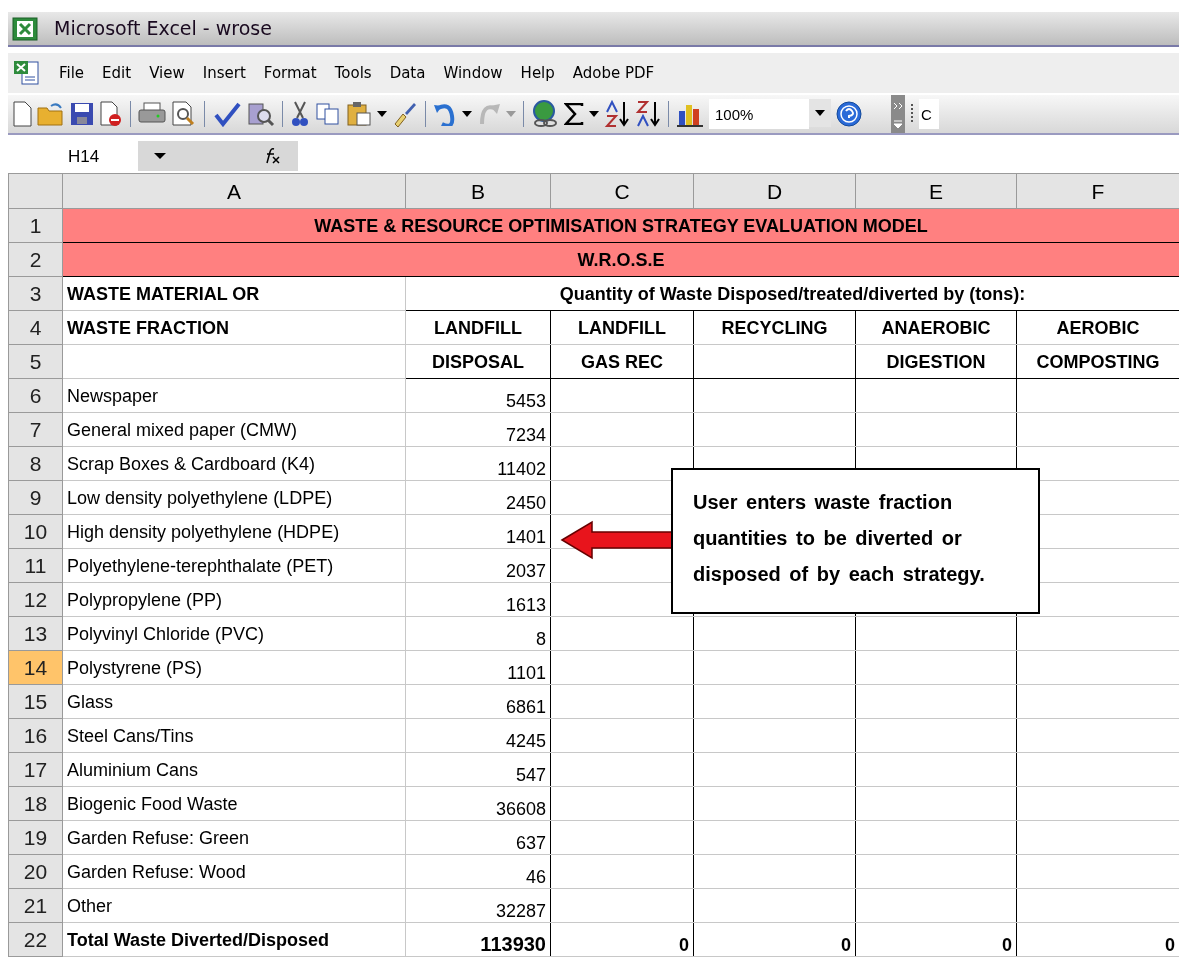 The image size is (1179, 972). I want to click on table-cell: Glass, so click(234, 701).